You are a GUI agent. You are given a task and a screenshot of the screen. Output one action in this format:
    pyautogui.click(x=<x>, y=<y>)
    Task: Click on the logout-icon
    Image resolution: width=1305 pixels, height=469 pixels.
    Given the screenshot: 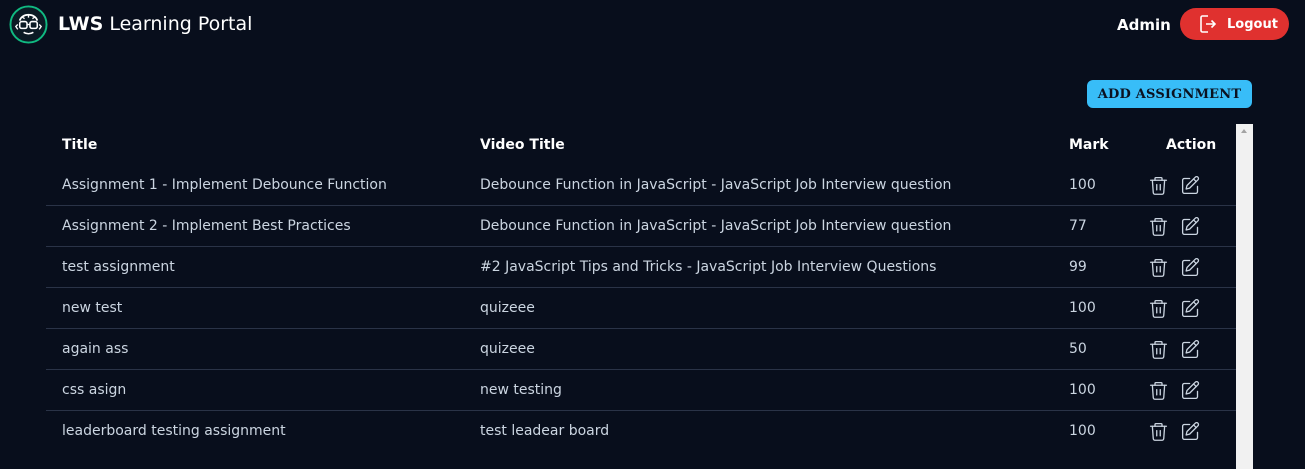 What is the action you would take?
    pyautogui.click(x=1208, y=24)
    